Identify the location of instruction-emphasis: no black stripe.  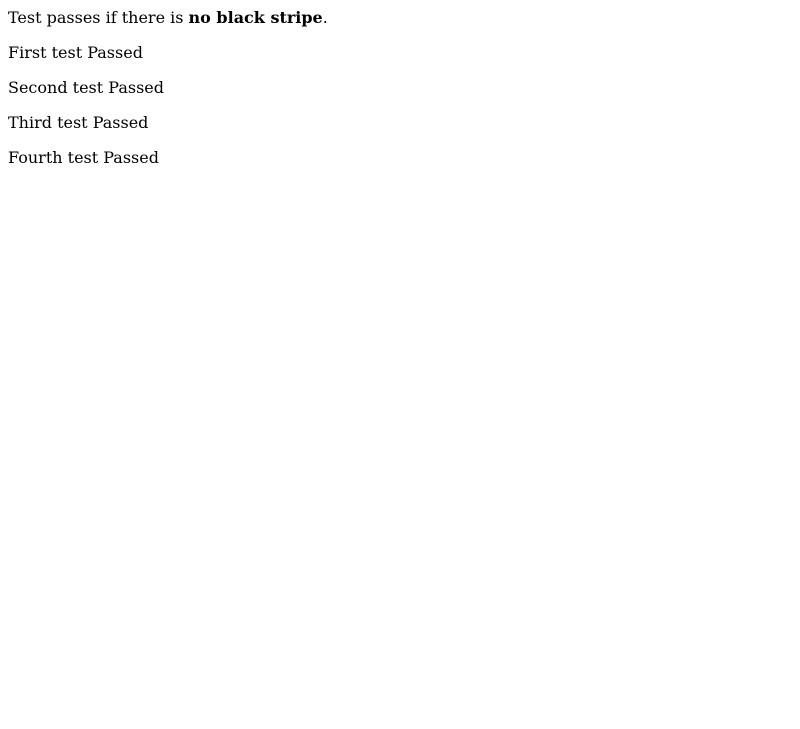
(255, 17).